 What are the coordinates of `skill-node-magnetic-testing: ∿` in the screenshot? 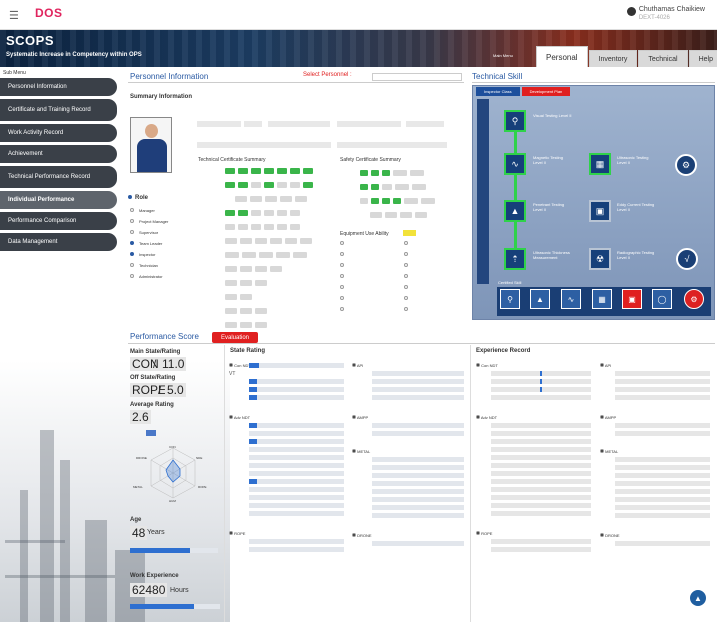 It's located at (515, 164).